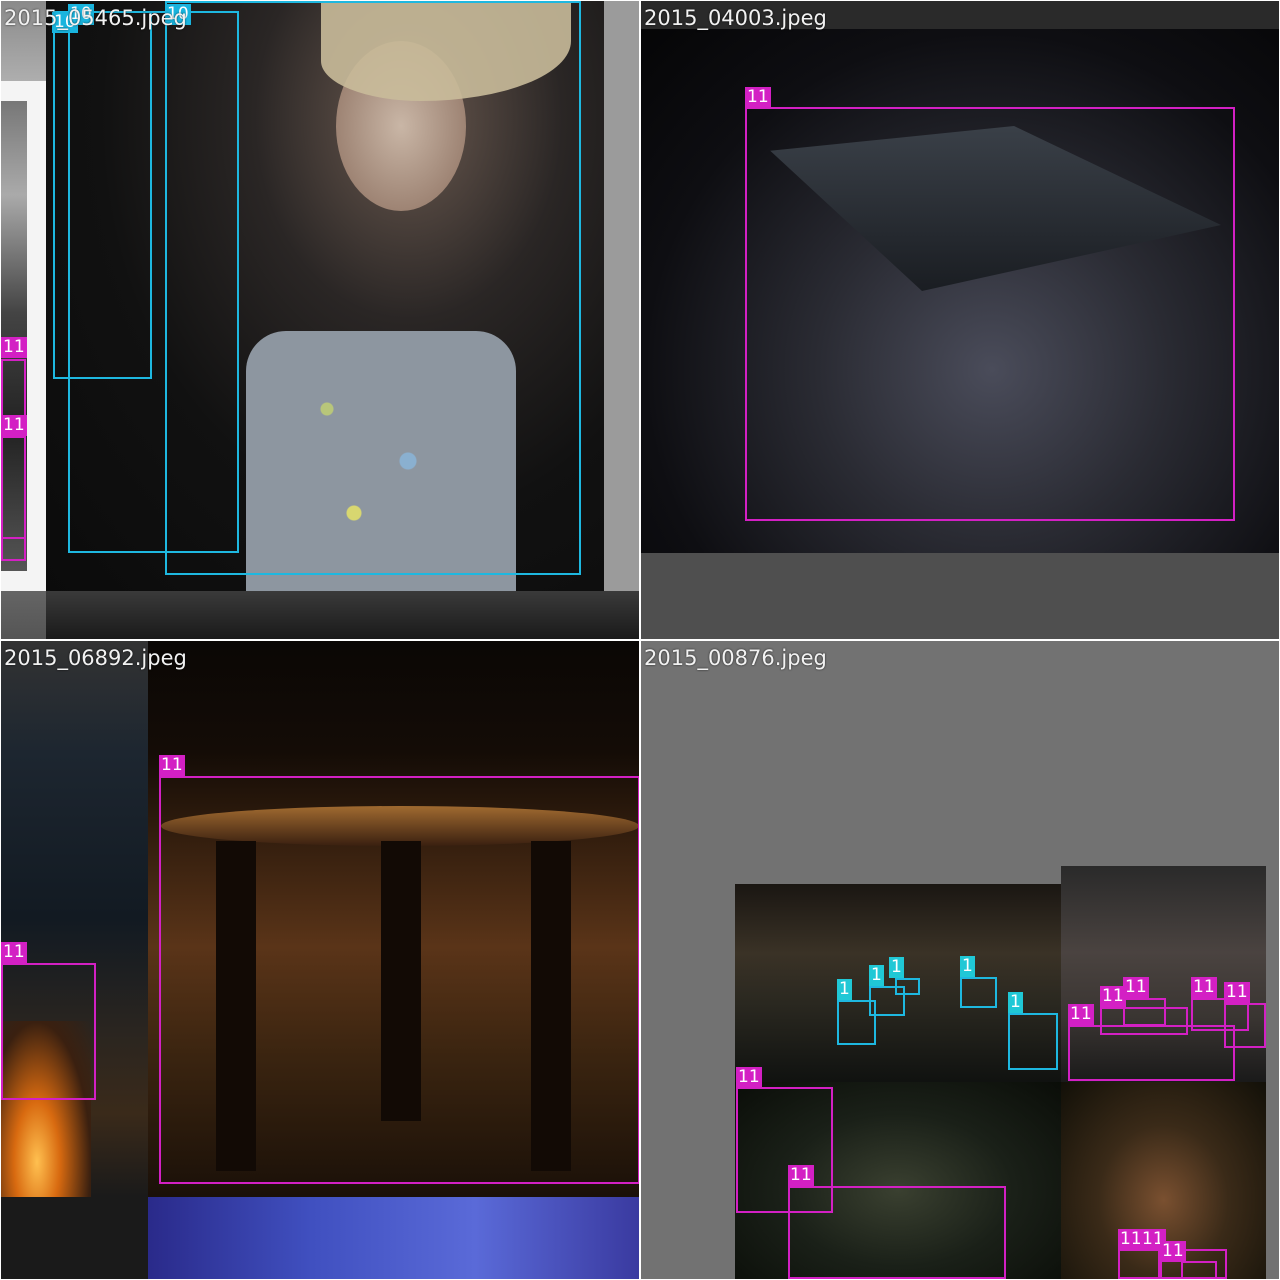 Image resolution: width=1280 pixels, height=1280 pixels. I want to click on image-filename: 2015_05465.jpeg, so click(95, 18).